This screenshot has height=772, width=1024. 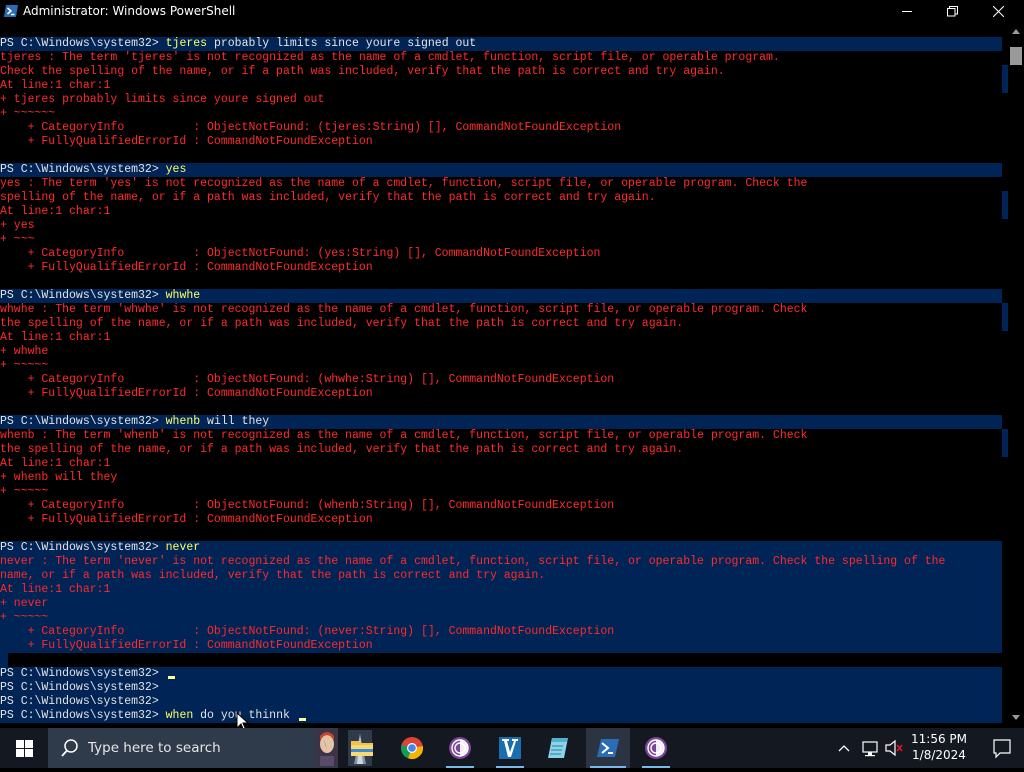 What do you see at coordinates (1016, 375) in the screenshot?
I see `vertical-scrollbar` at bounding box center [1016, 375].